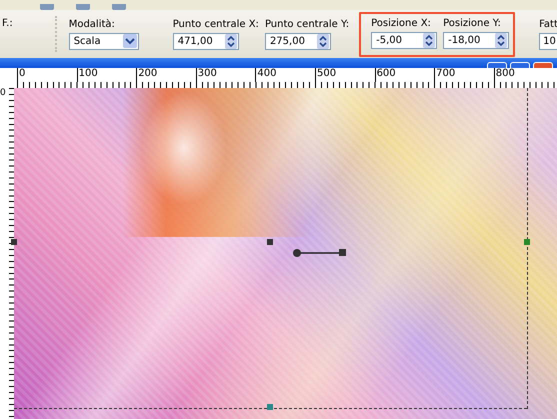 This screenshot has height=419, width=557. I want to click on ruler-label: 600, so click(404, 75).